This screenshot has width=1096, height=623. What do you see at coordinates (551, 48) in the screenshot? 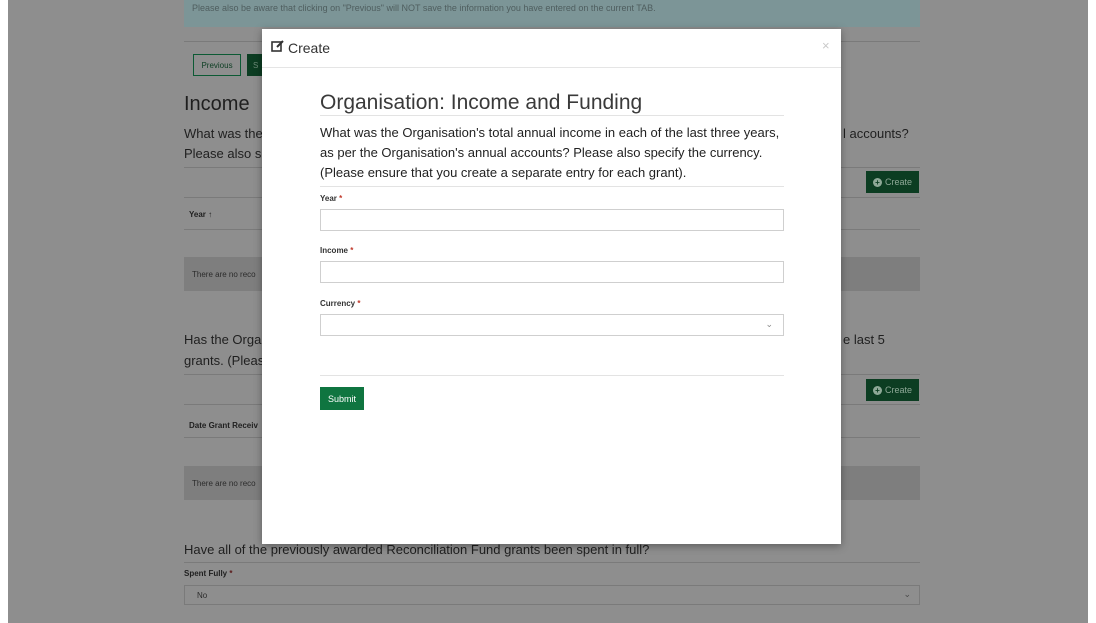
I see `modal-header: Create ×` at bounding box center [551, 48].